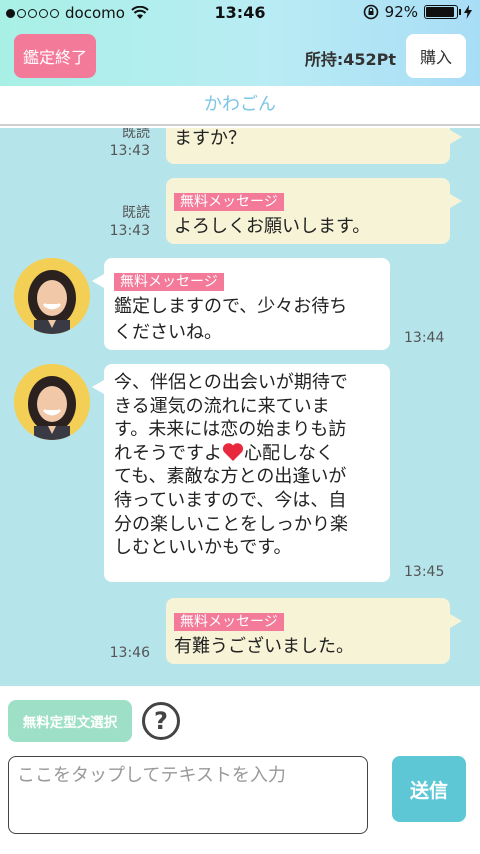 This screenshot has width=480, height=854. Describe the element at coordinates (168, 453) in the screenshot. I see `message-text: れそうですよ` at that location.